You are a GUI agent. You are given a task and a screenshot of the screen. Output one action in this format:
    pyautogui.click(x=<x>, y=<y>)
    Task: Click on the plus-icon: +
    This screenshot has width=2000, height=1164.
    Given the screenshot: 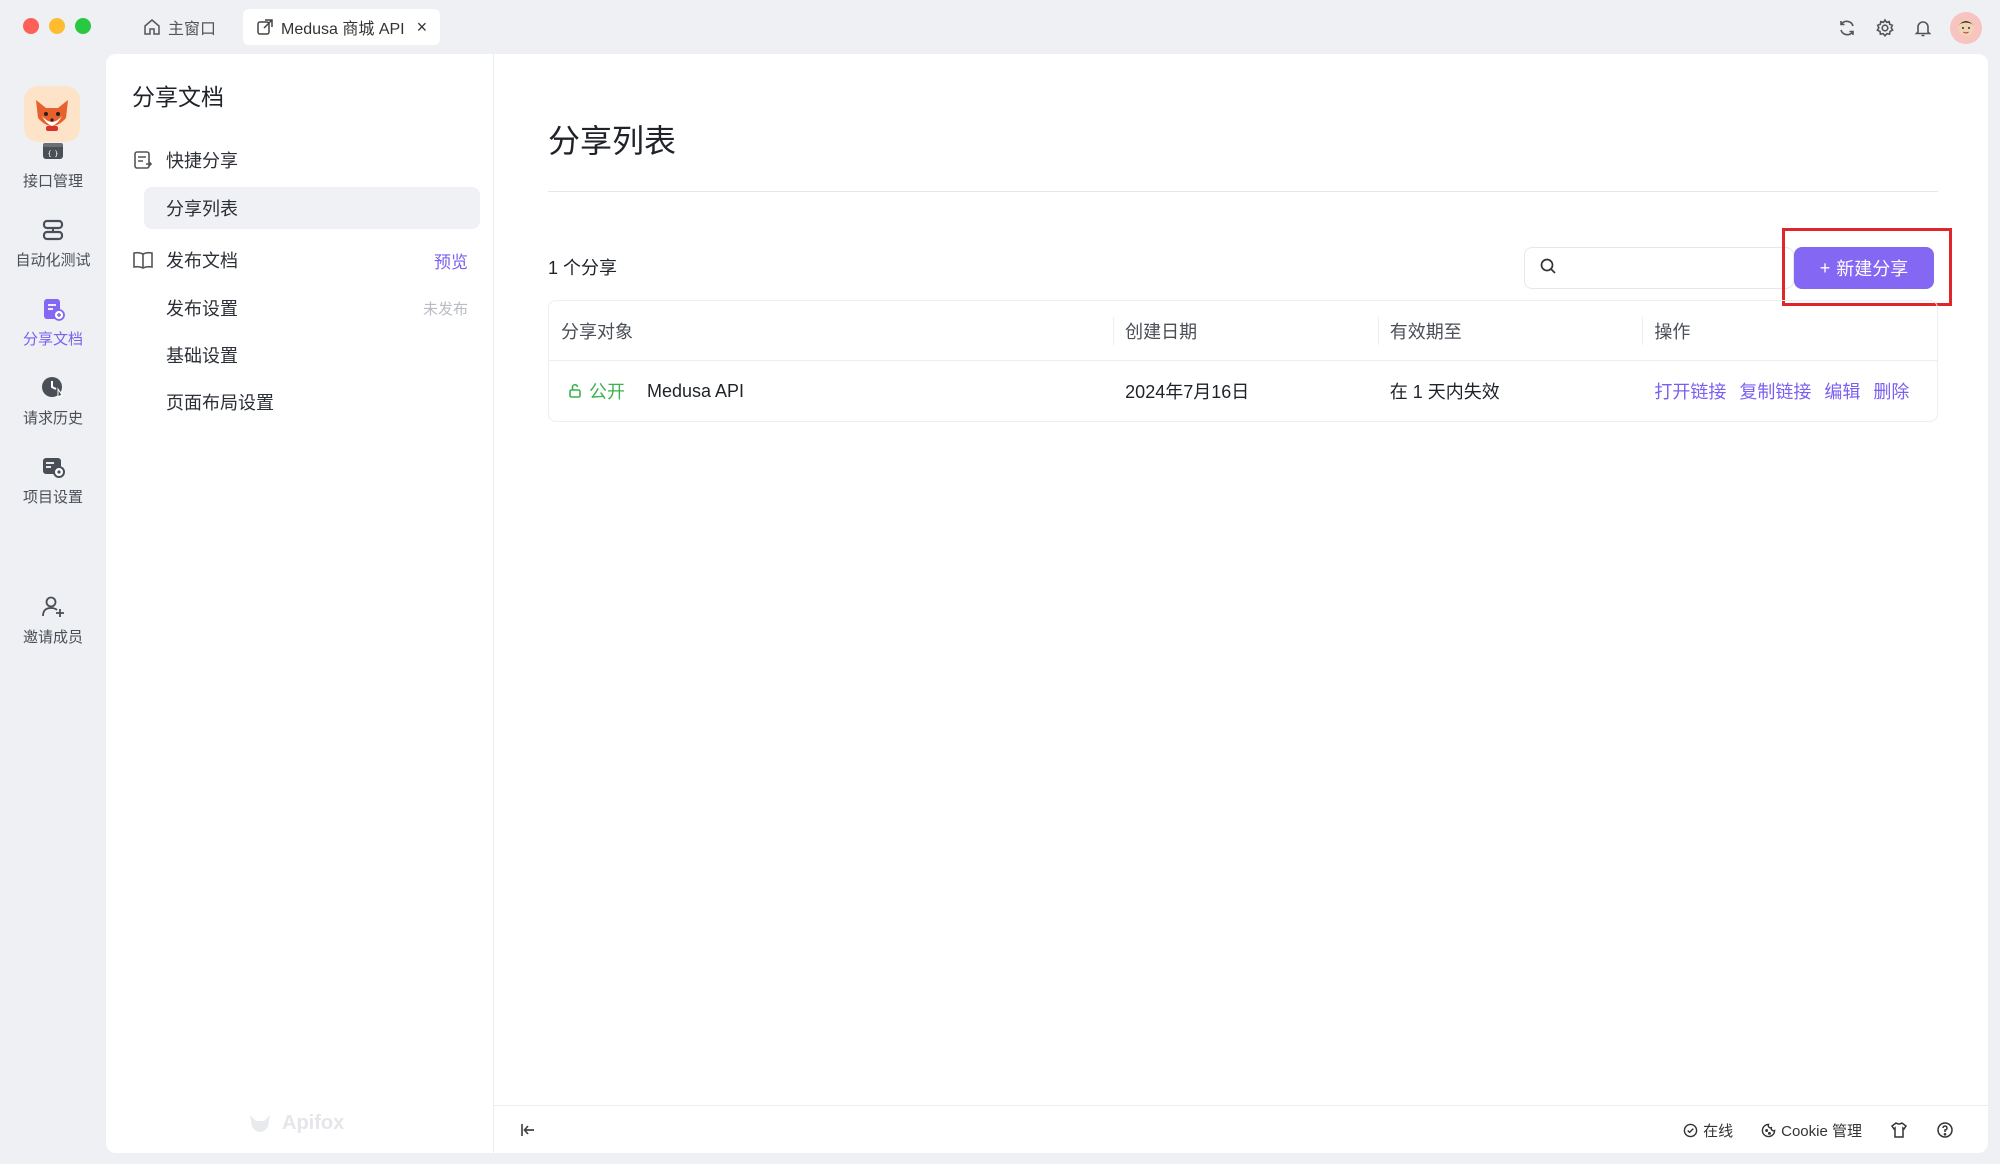 What is the action you would take?
    pyautogui.click(x=1825, y=267)
    